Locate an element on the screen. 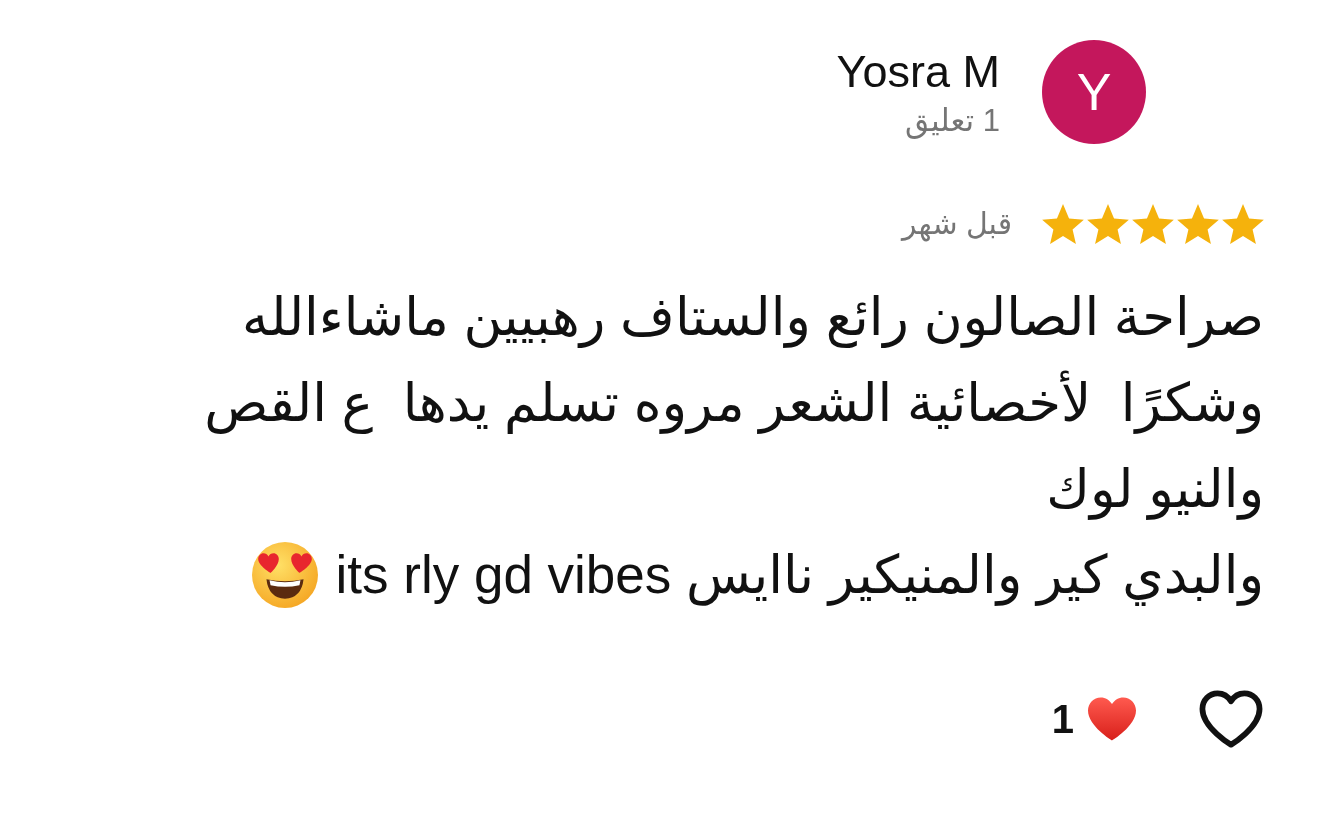  avatar: Y is located at coordinates (1094, 92).